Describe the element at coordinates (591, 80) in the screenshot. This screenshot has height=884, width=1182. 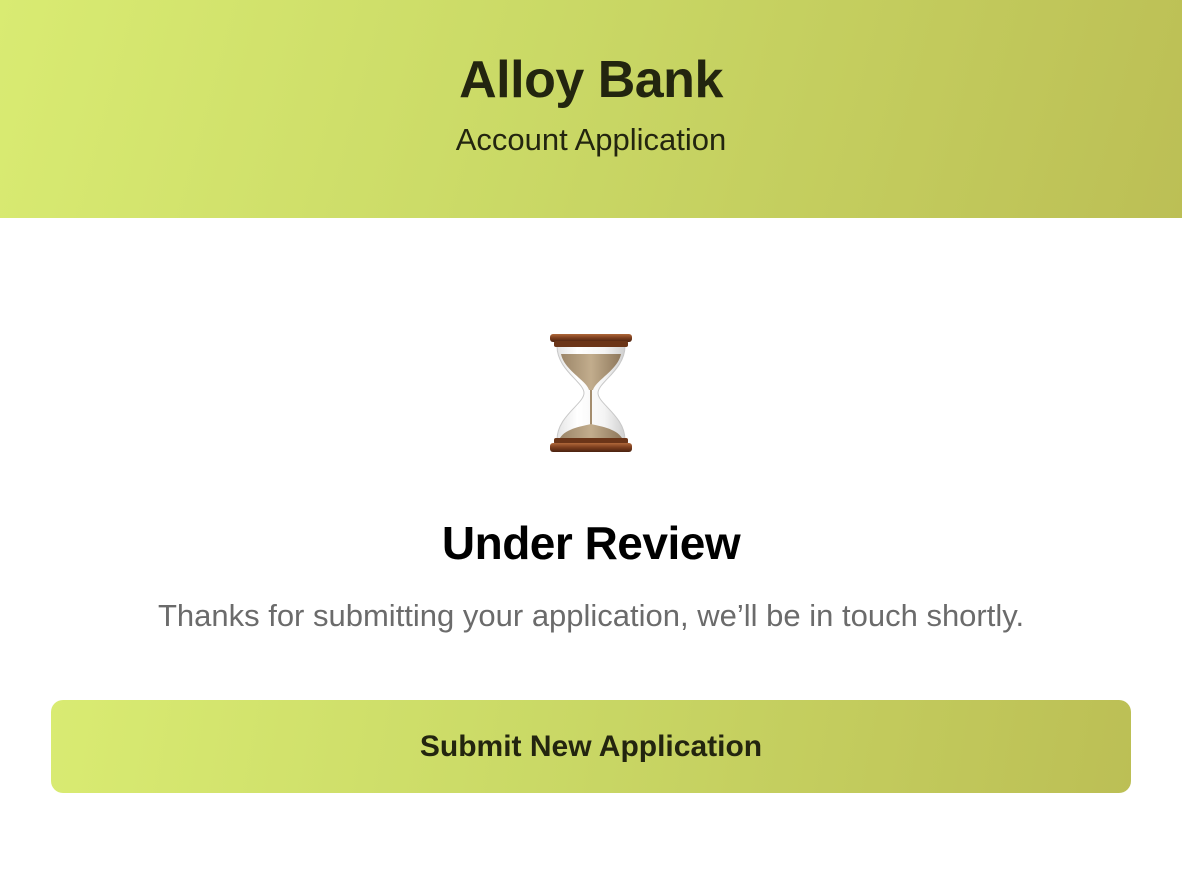
I see `brand-title: Alloy Bank` at that location.